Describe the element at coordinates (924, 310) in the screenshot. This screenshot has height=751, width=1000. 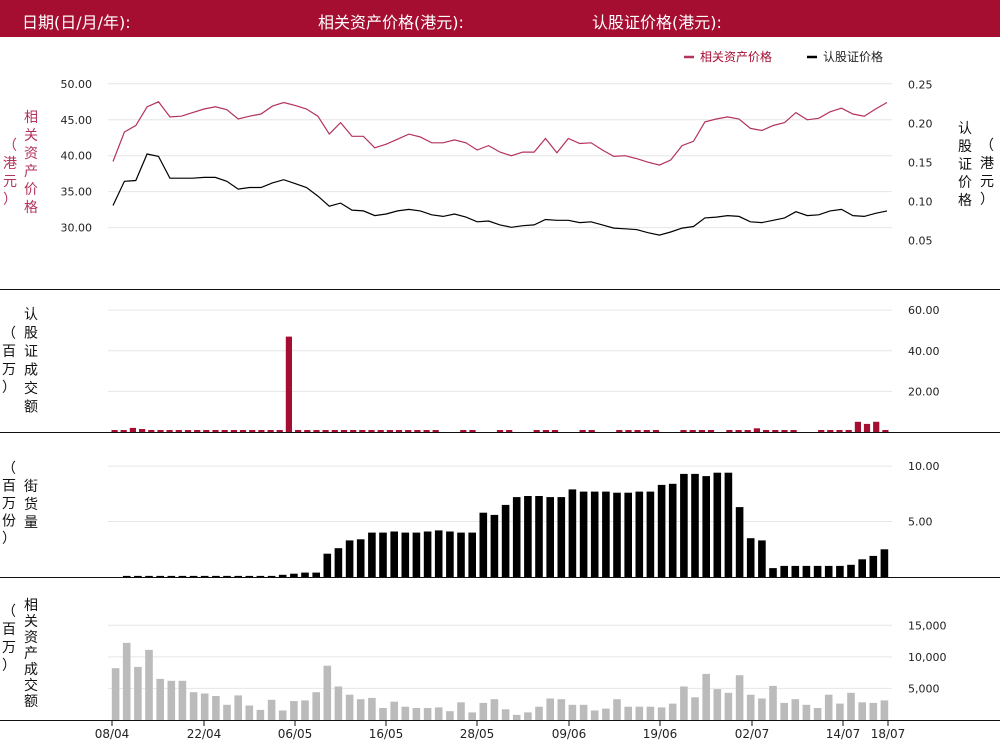
I see `y-tick: 60.00` at that location.